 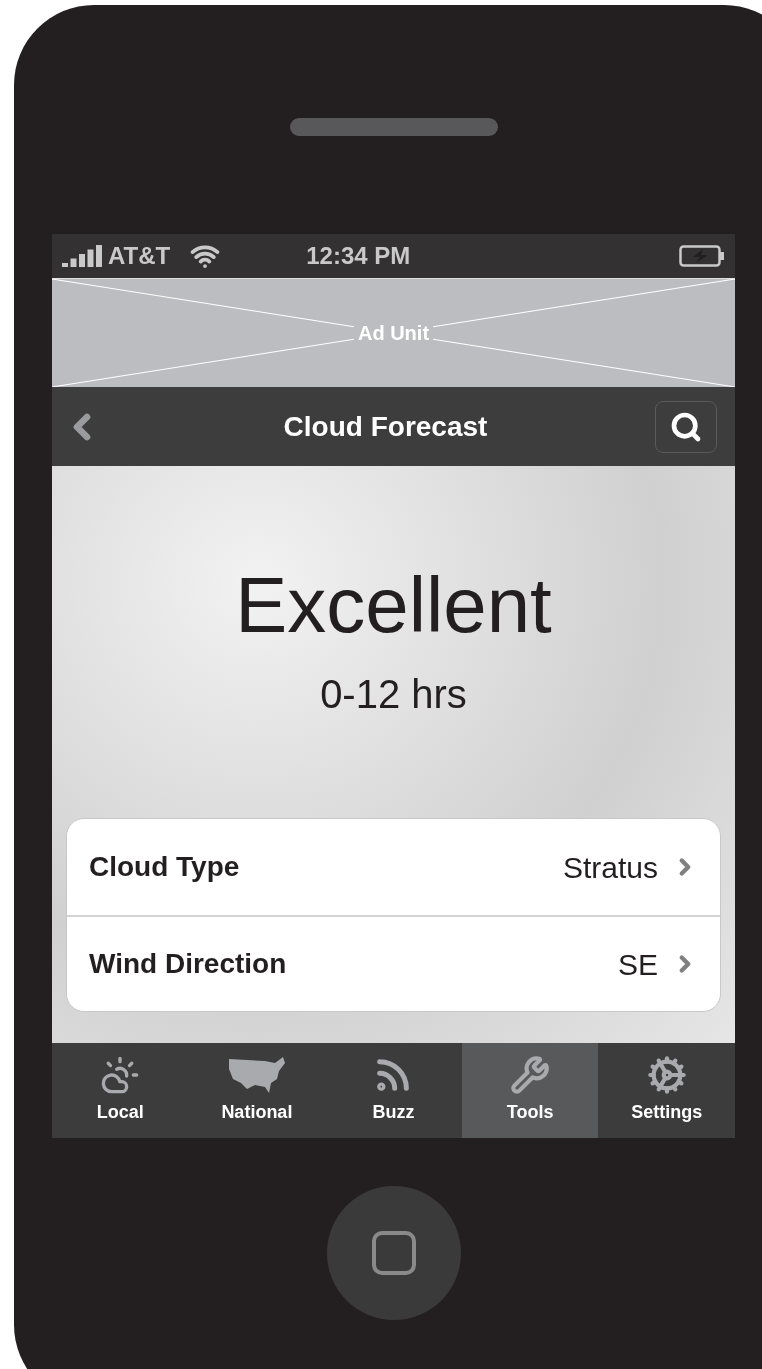 I want to click on search-icon, so click(x=686, y=426).